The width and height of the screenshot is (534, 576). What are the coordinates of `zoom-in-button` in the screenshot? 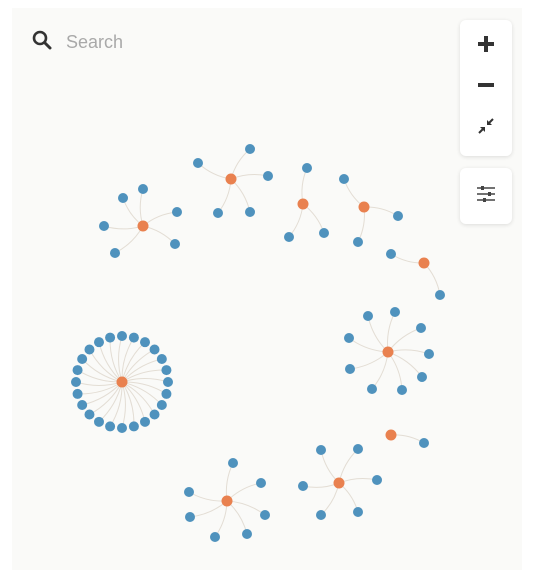 It's located at (486, 46).